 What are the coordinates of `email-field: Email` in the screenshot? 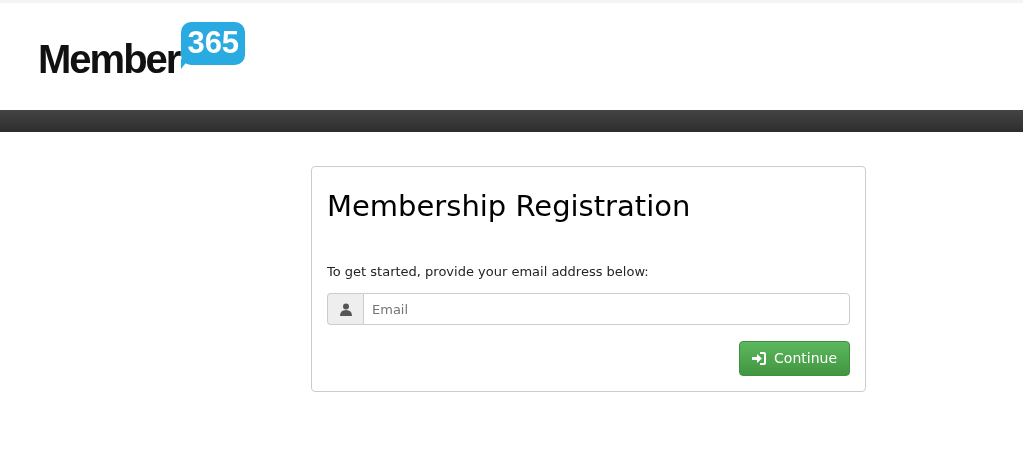 It's located at (606, 309).